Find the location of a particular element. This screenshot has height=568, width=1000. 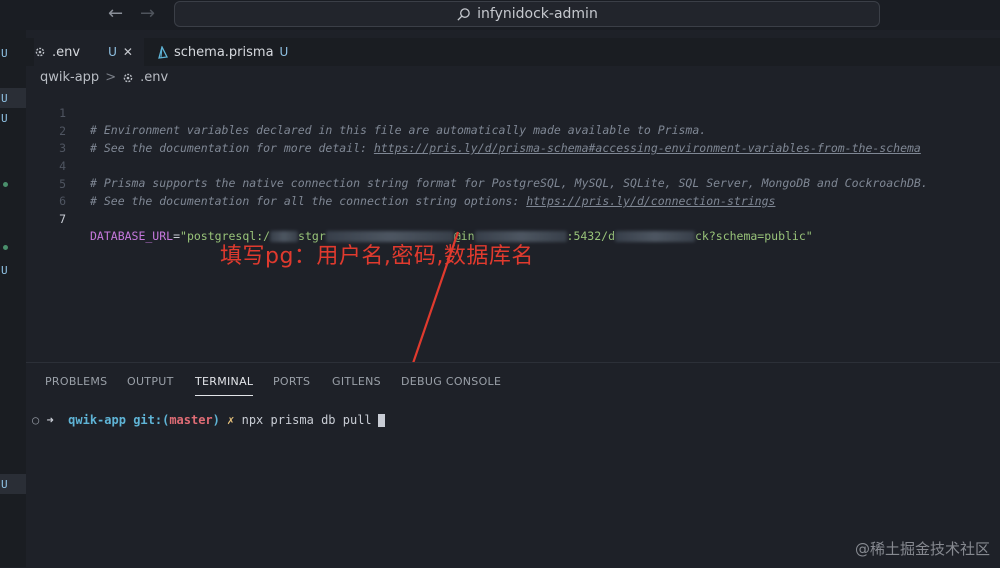

tab-terminal: TERMINAL is located at coordinates (224, 385).